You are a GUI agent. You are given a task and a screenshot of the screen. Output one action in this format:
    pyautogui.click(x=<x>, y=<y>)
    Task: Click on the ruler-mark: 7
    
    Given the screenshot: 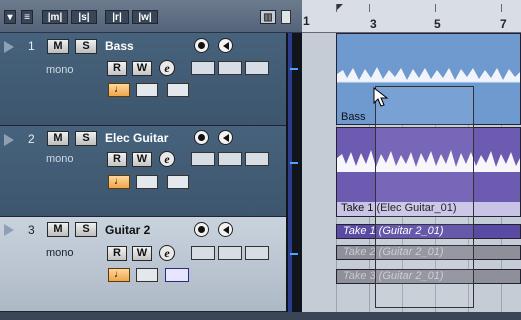 What is the action you would take?
    pyautogui.click(x=503, y=24)
    